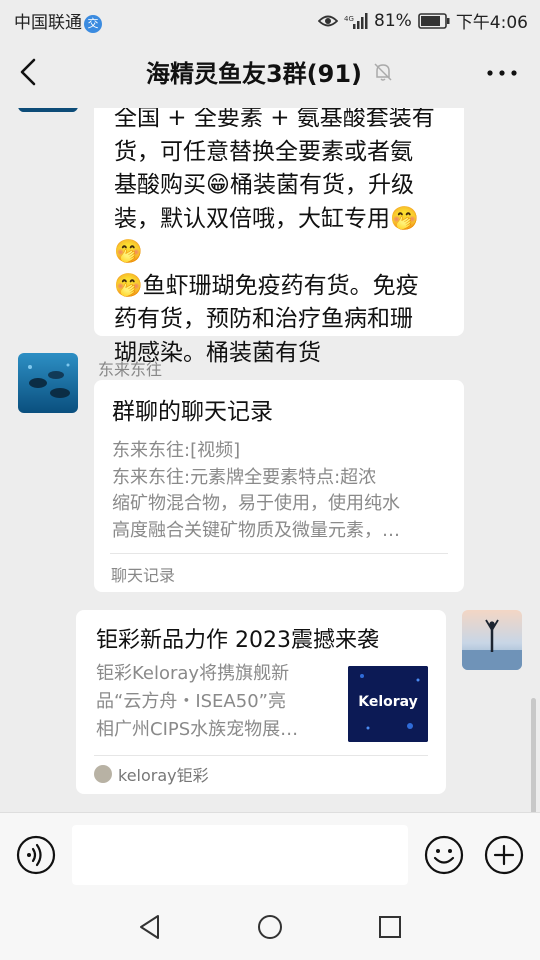 This screenshot has width=540, height=960. I want to click on chat-title-container: 海精灵鱼友3群(91), so click(270, 71).